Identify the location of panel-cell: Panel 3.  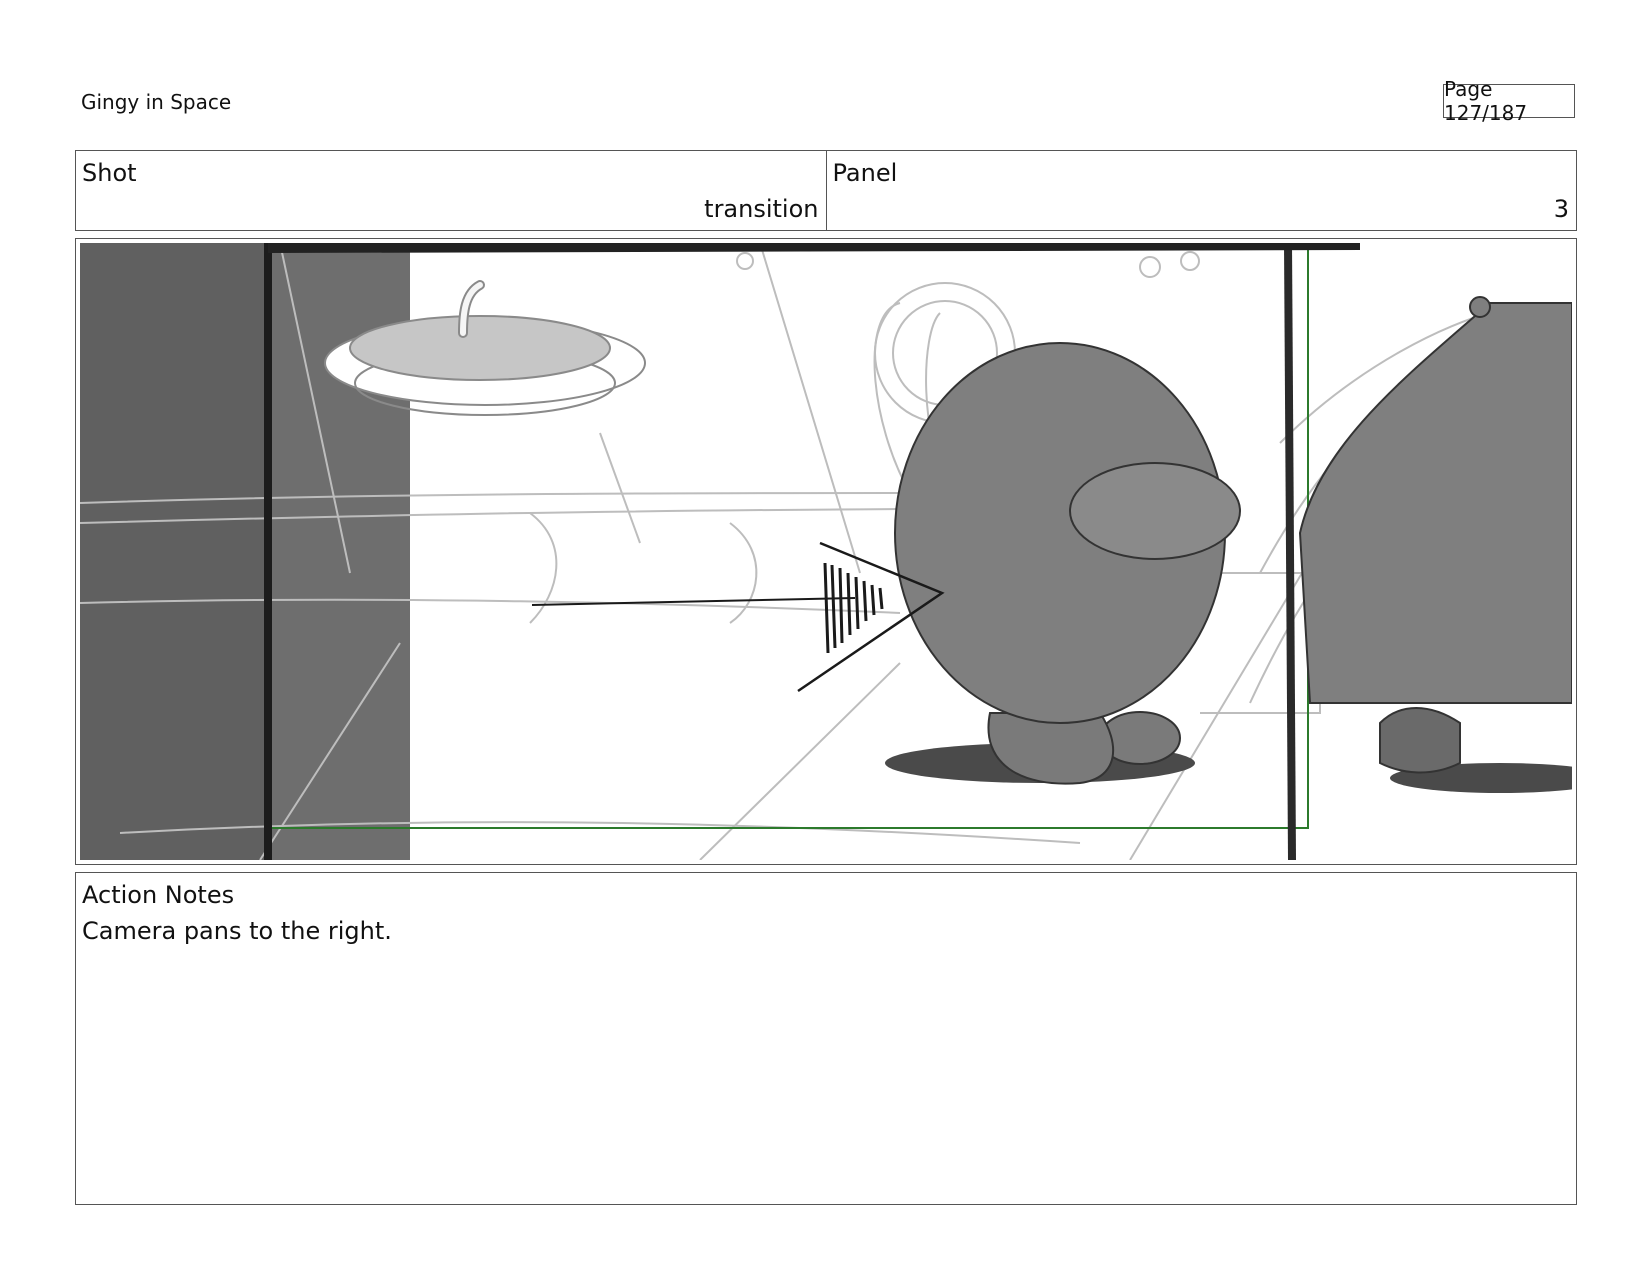
(1201, 190).